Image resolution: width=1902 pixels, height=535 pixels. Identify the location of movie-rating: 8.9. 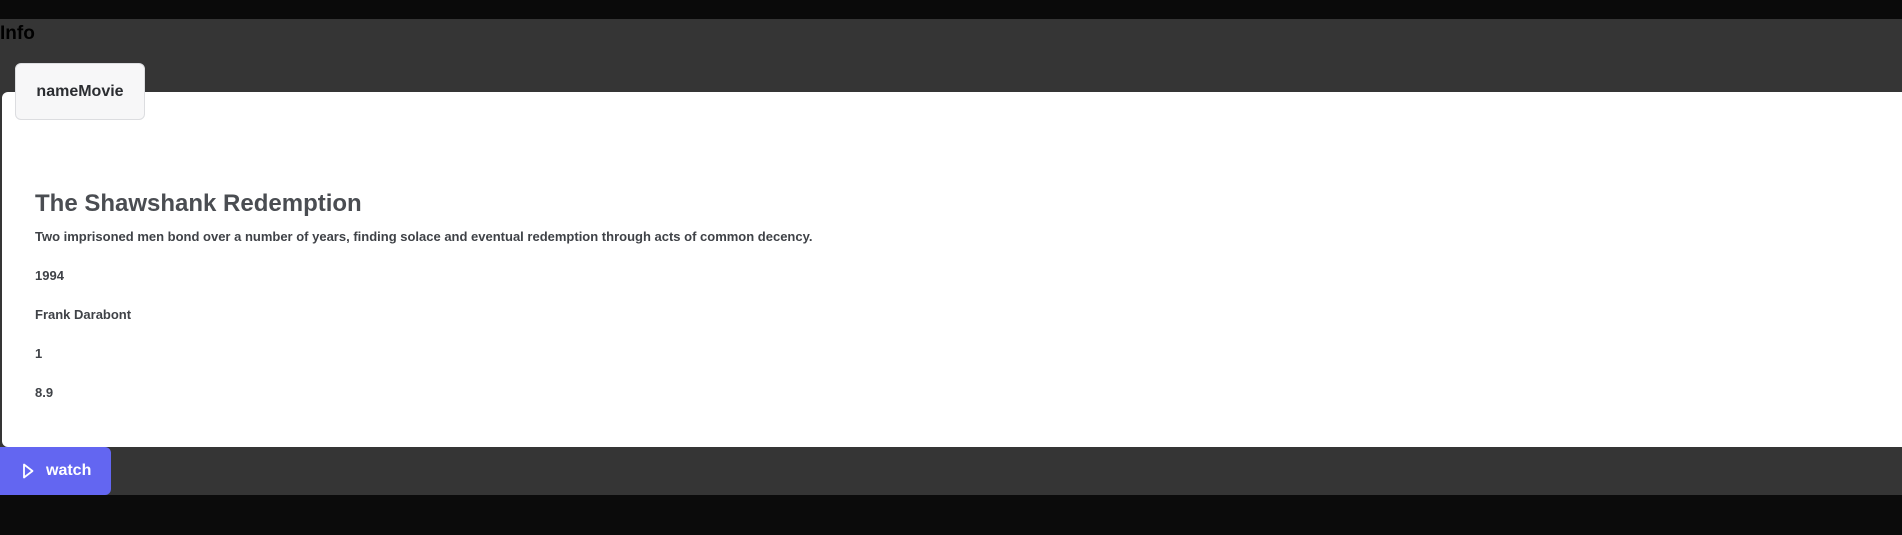
(44, 392).